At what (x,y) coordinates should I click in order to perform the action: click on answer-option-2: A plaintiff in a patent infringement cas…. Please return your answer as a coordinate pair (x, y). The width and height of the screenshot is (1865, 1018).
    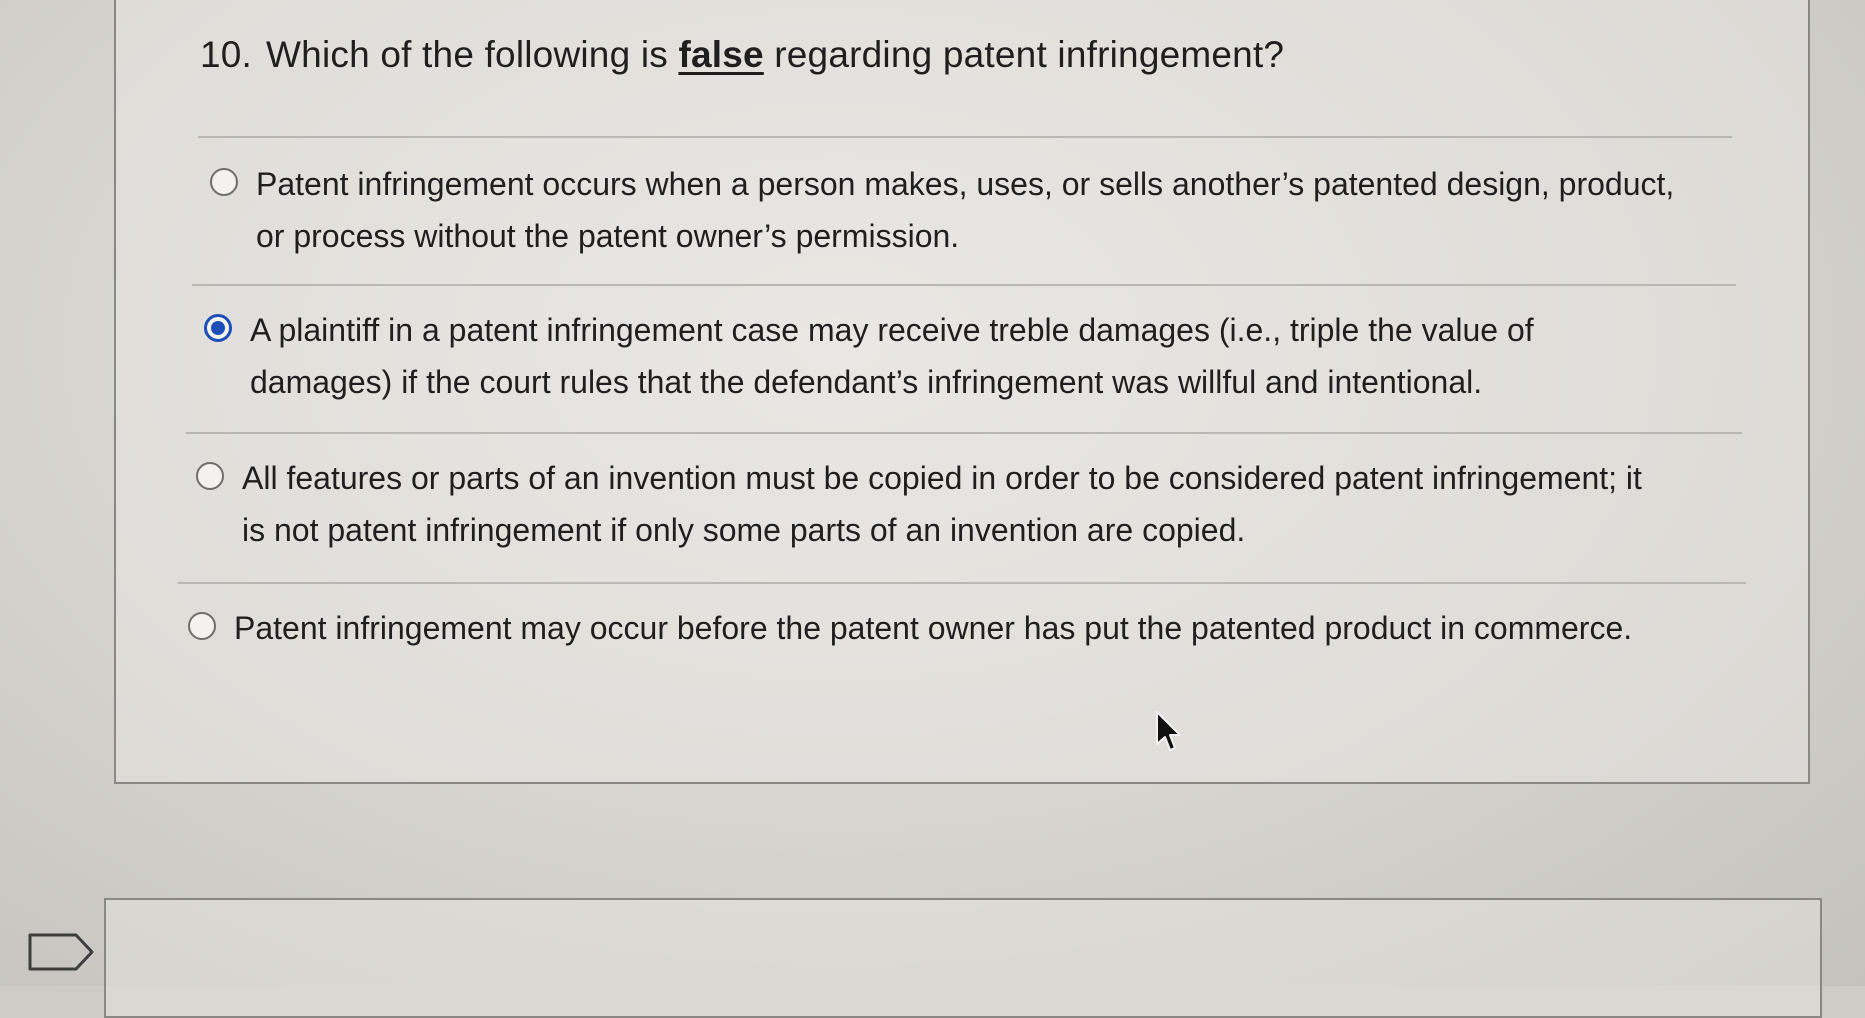
    Looking at the image, I should click on (942, 356).